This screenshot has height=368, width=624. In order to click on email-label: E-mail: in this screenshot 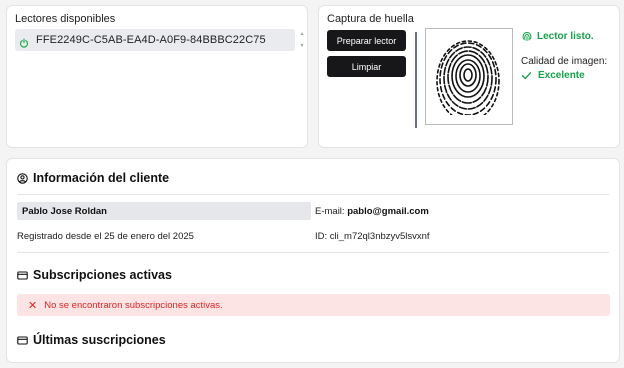, I will do `click(330, 211)`.